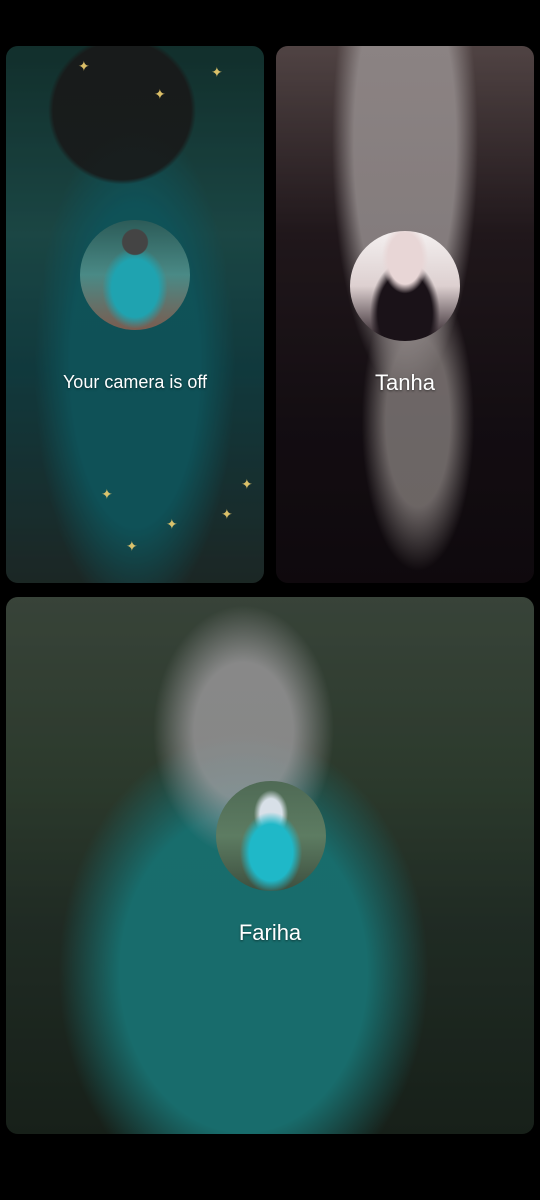  Describe the element at coordinates (270, 932) in the screenshot. I see `participant-name: Fariha` at that location.